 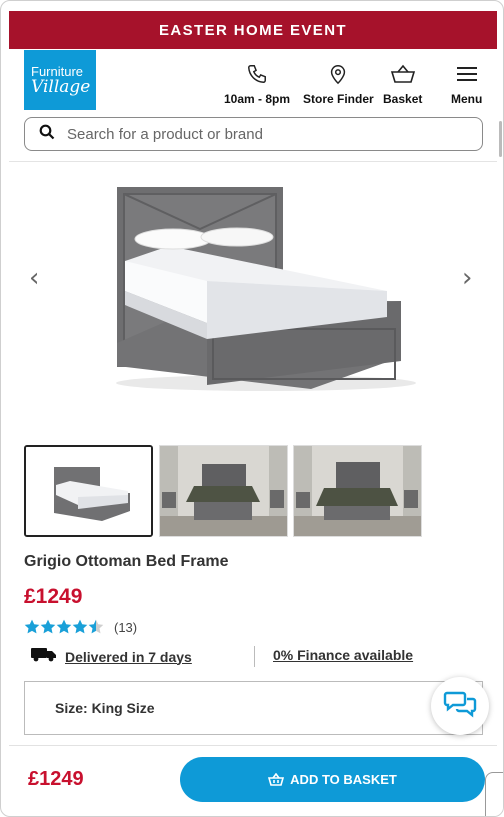 I want to click on sticky-purchase-bar: £1249 ADD TO BASKET, so click(x=253, y=780).